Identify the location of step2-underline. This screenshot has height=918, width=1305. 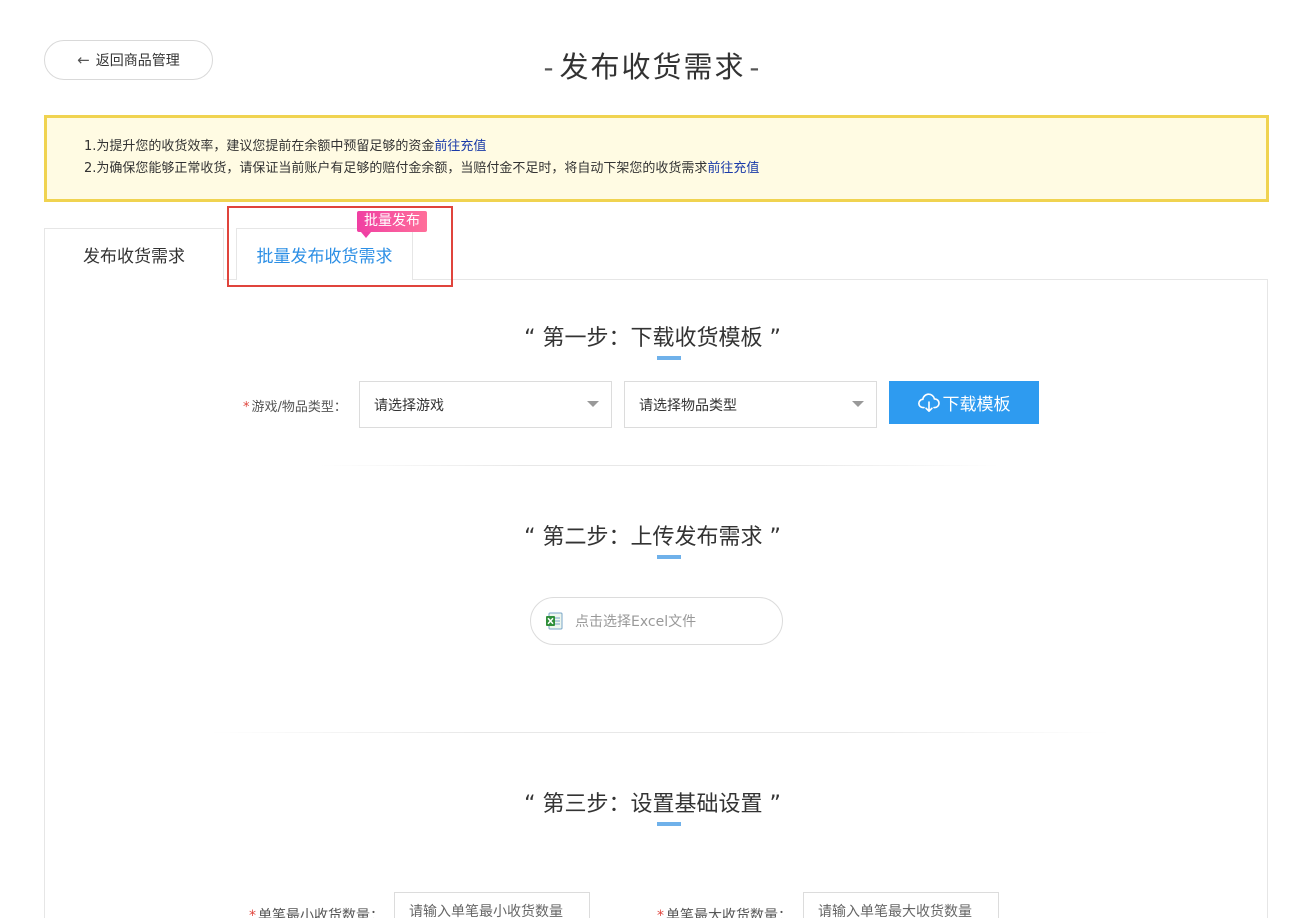
(669, 557).